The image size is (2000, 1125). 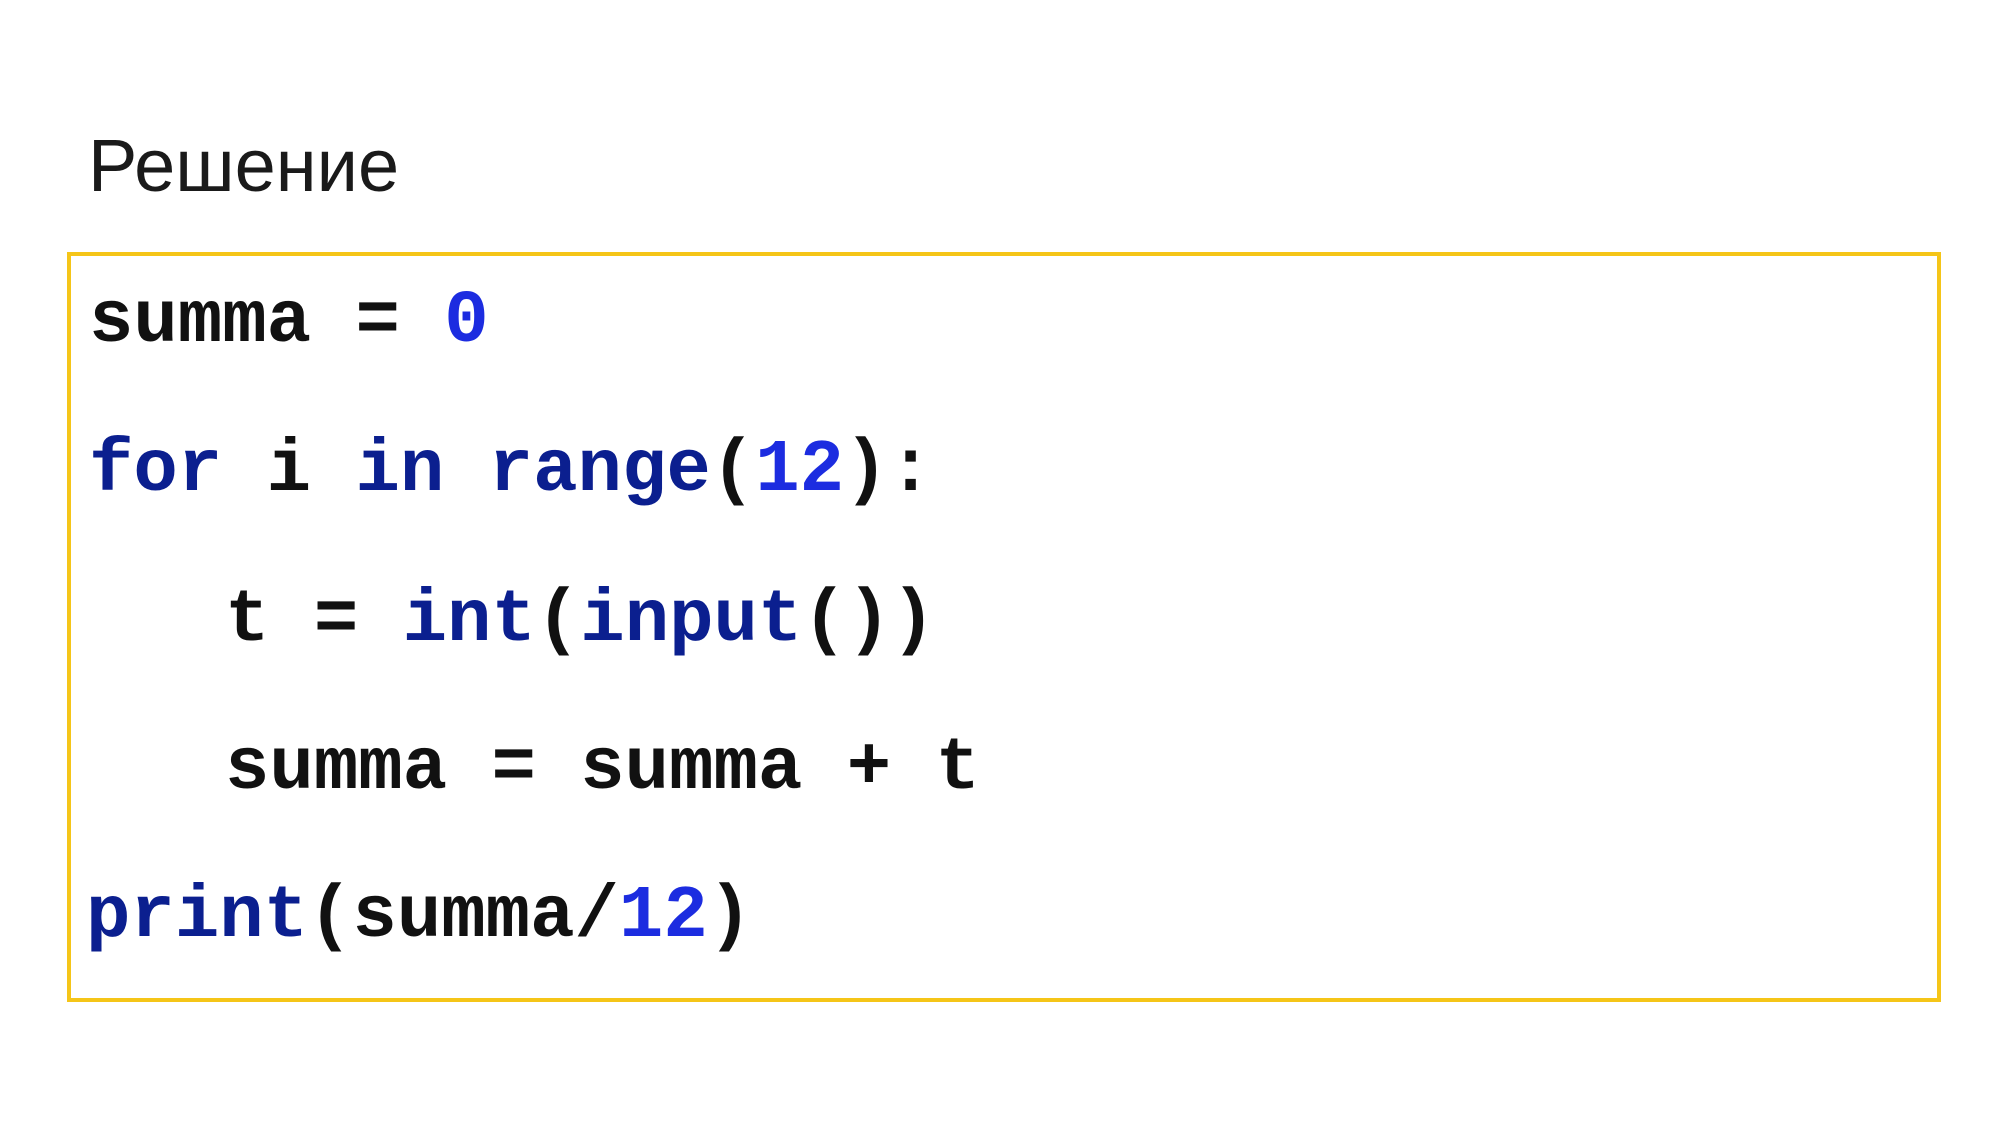 What do you see at coordinates (730, 917) in the screenshot?
I see `code-token: )` at bounding box center [730, 917].